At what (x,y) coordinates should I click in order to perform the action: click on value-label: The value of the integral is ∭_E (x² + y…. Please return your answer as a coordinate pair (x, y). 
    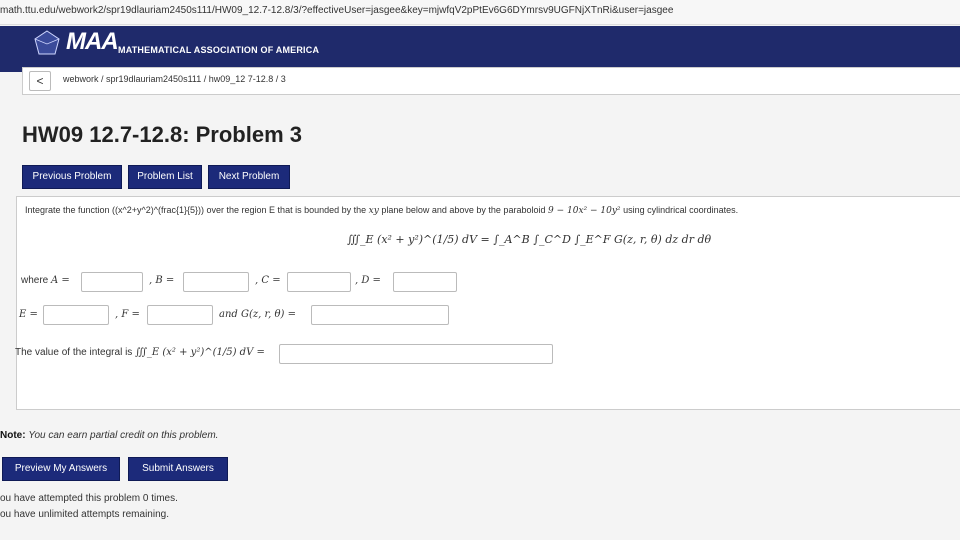
    Looking at the image, I should click on (140, 352).